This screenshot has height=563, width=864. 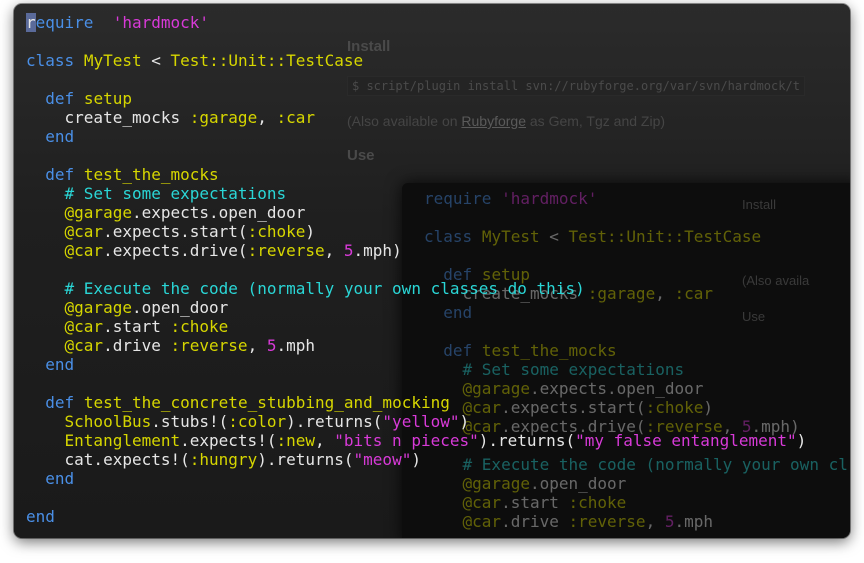 What do you see at coordinates (416, 60) in the screenshot?
I see `code-line: class MyTest < Test::Unit::TestCase` at bounding box center [416, 60].